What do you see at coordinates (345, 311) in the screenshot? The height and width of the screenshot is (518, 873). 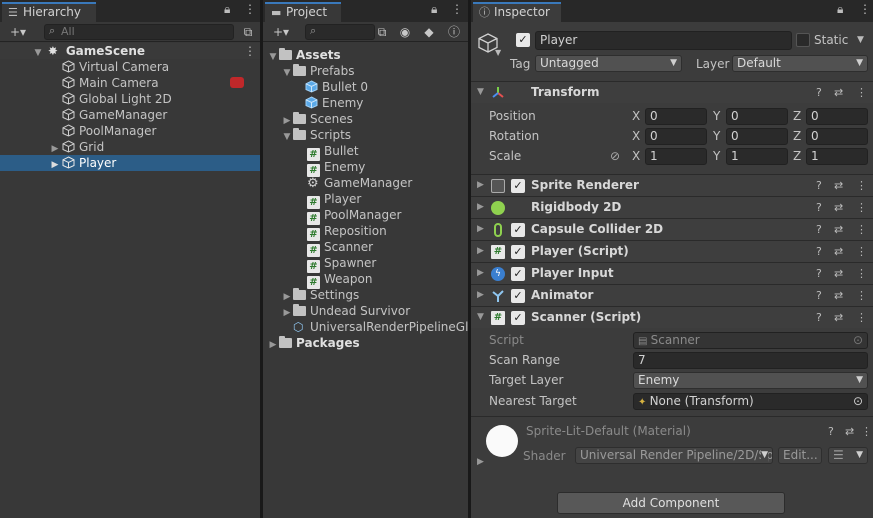 I see `project-item-folder: ▶ Undead Survivor` at bounding box center [345, 311].